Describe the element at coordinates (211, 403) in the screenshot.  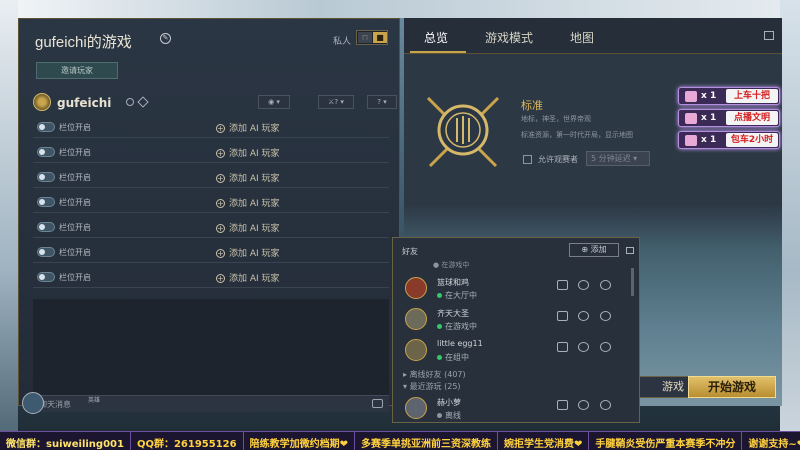
I see `chat-input-bar: 聊天消息` at that location.